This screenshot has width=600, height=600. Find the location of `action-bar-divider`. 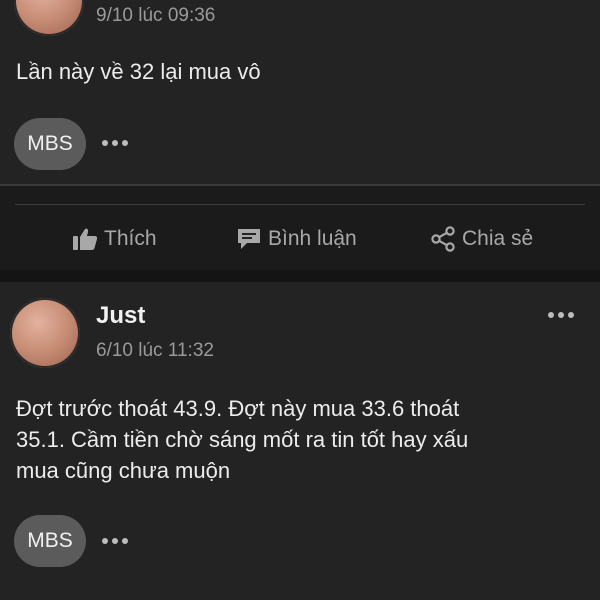

action-bar-divider is located at coordinates (300, 204).